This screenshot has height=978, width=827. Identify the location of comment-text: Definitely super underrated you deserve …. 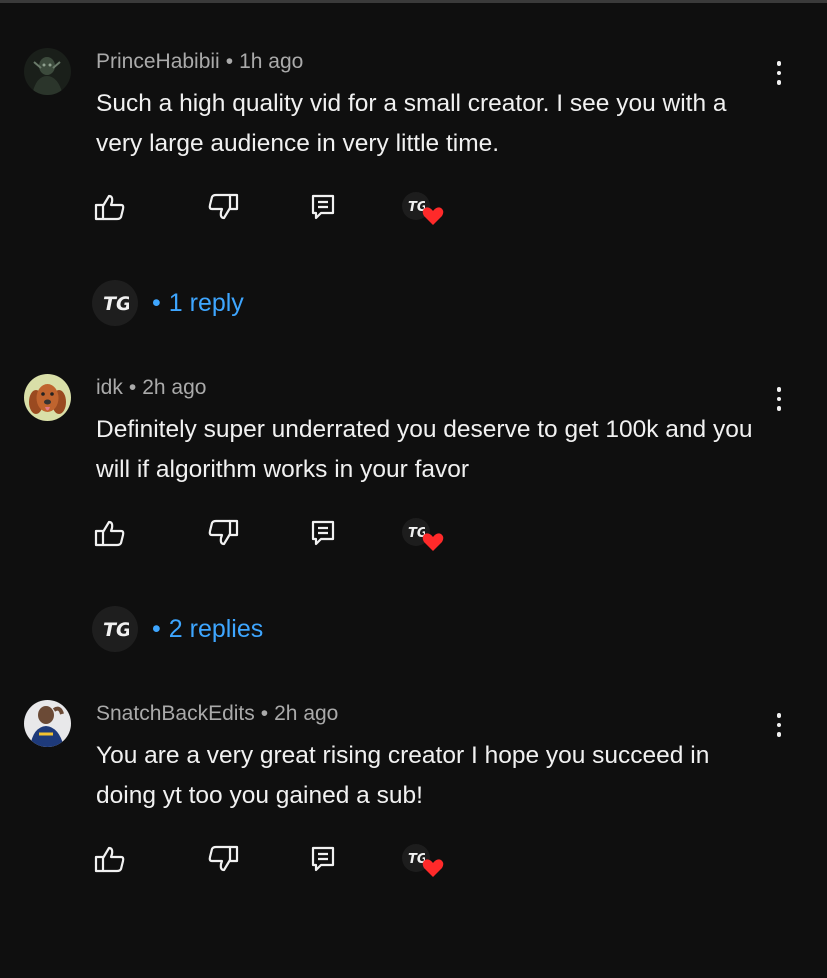
(424, 449).